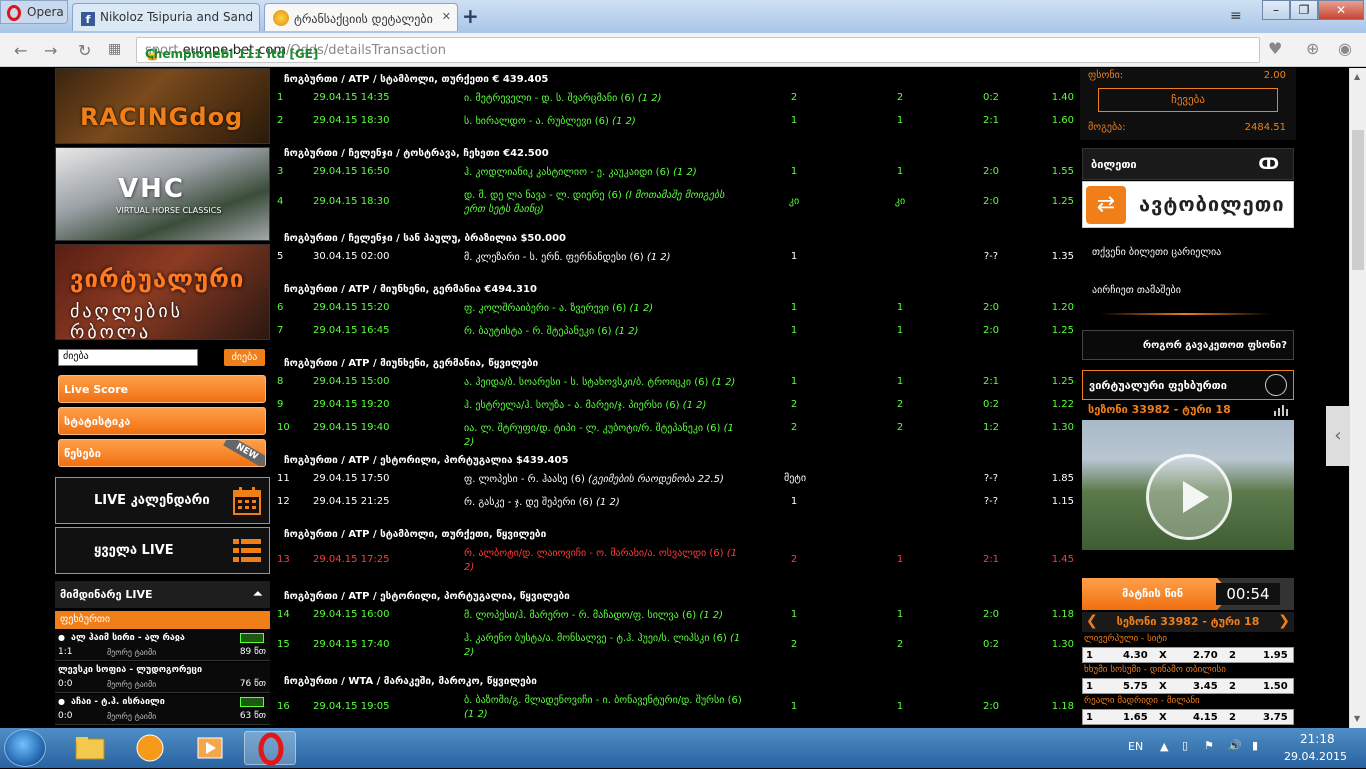  What do you see at coordinates (1357, 76) in the screenshot?
I see `scroll-up-icon: ▲` at bounding box center [1357, 76].